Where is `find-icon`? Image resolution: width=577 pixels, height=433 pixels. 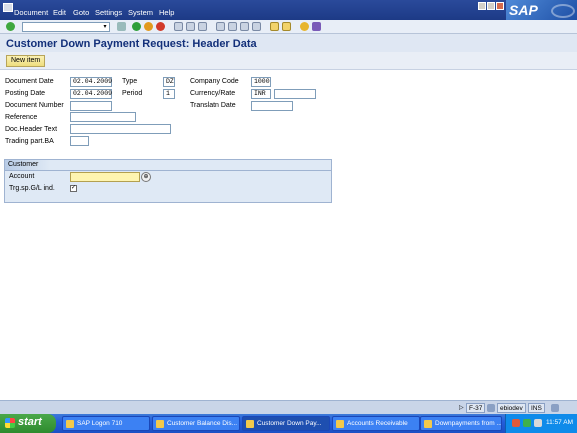 find-icon is located at coordinates (190, 26).